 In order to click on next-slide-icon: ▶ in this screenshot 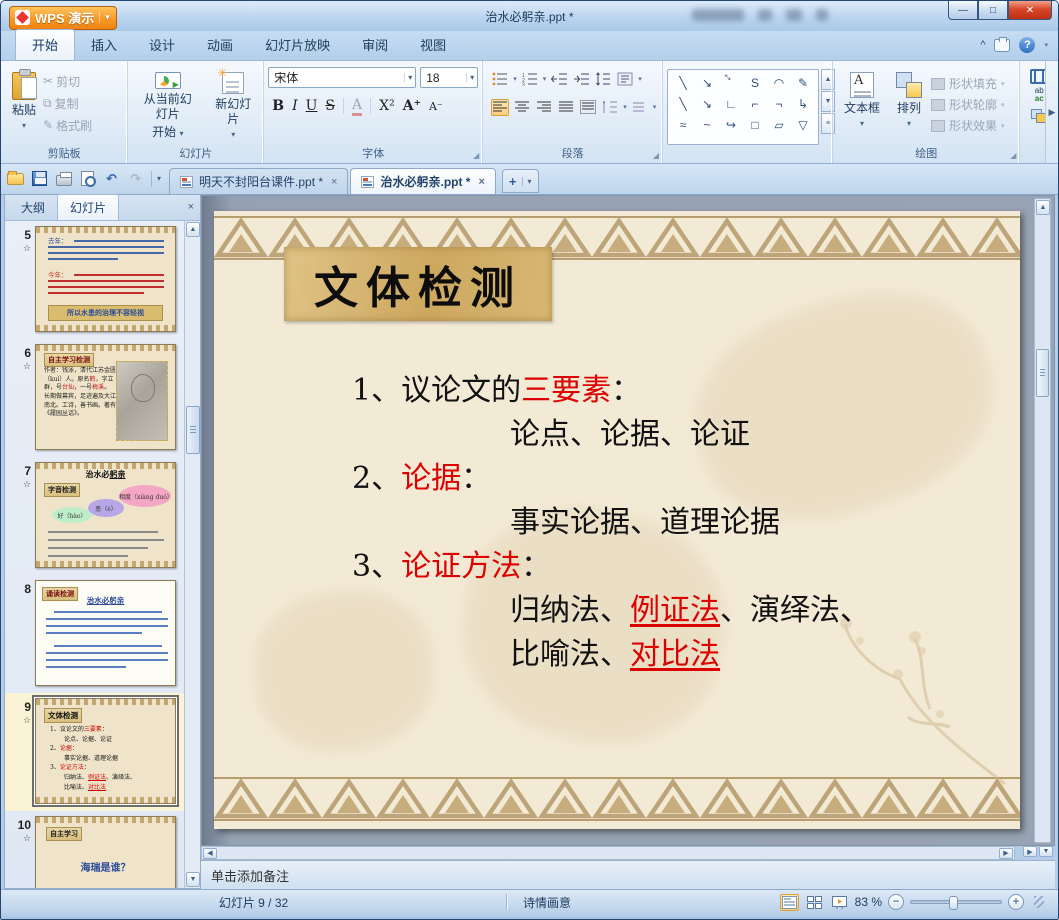, I will do `click(1030, 851)`.